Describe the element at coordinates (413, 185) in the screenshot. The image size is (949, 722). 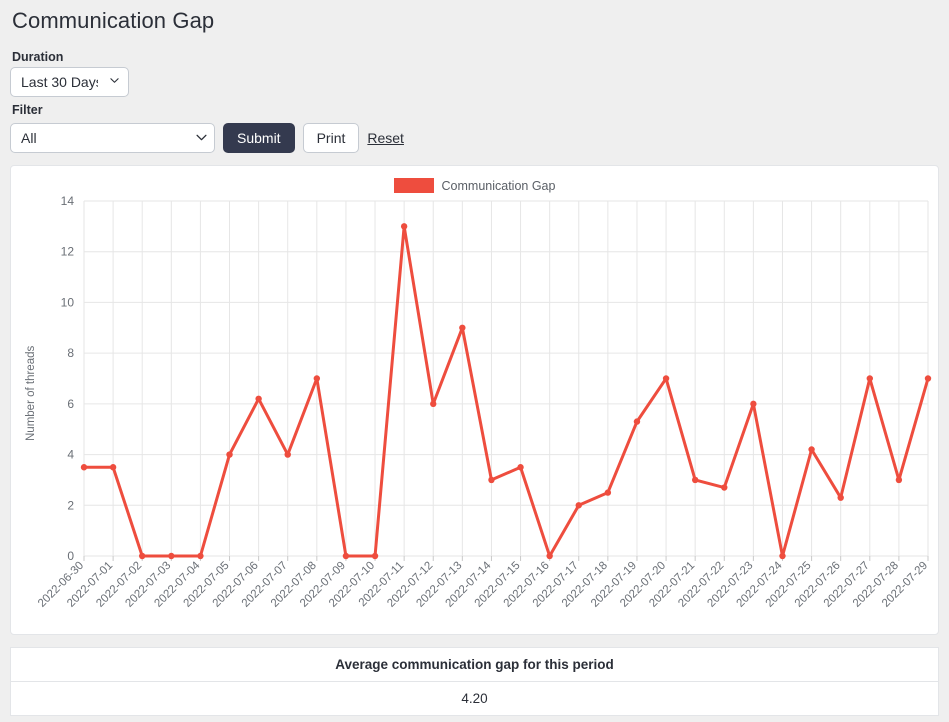
I see `legend-swatch-communication-gap` at that location.